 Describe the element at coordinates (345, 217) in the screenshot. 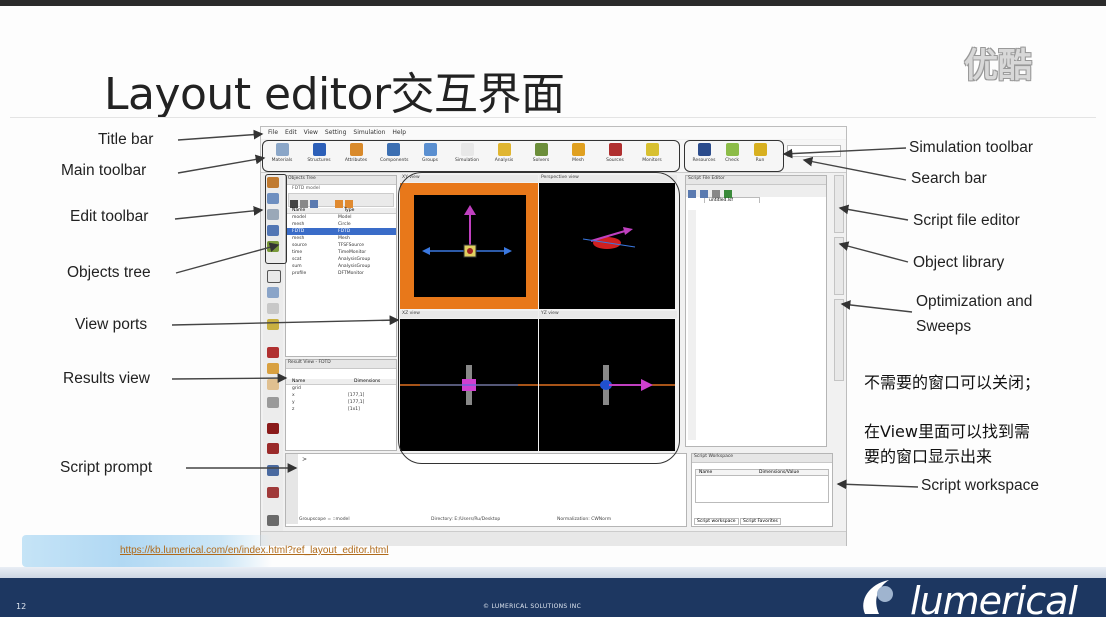

I see `tree-row-type: Model` at that location.